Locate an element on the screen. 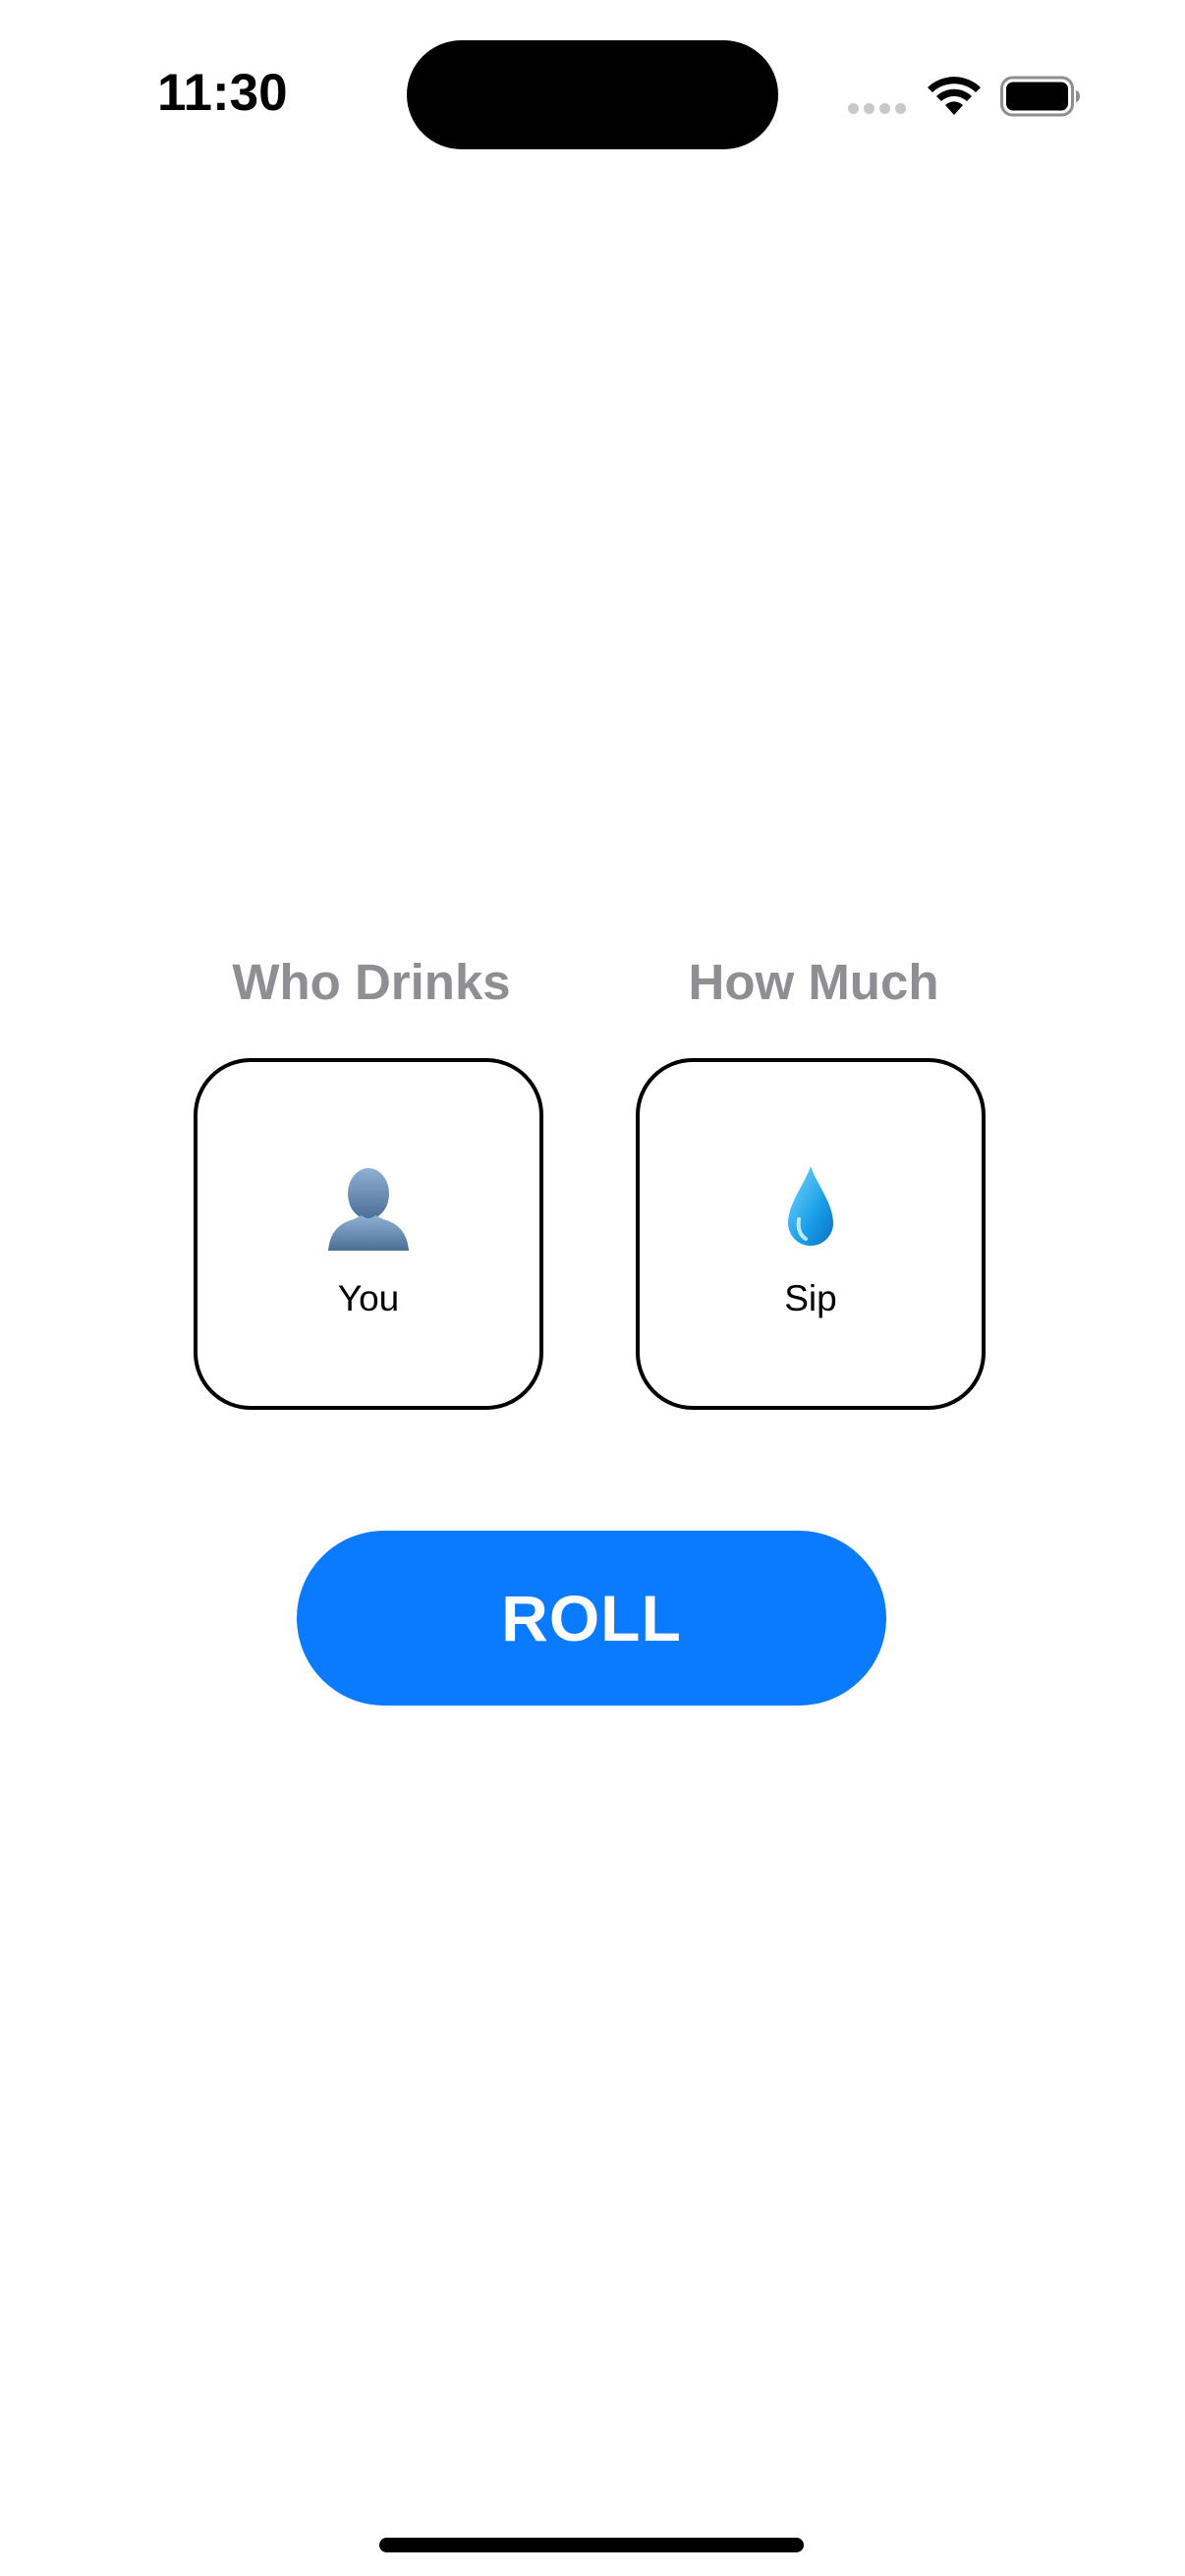 This screenshot has height=2576, width=1185. how-much-value: Sip is located at coordinates (811, 1298).